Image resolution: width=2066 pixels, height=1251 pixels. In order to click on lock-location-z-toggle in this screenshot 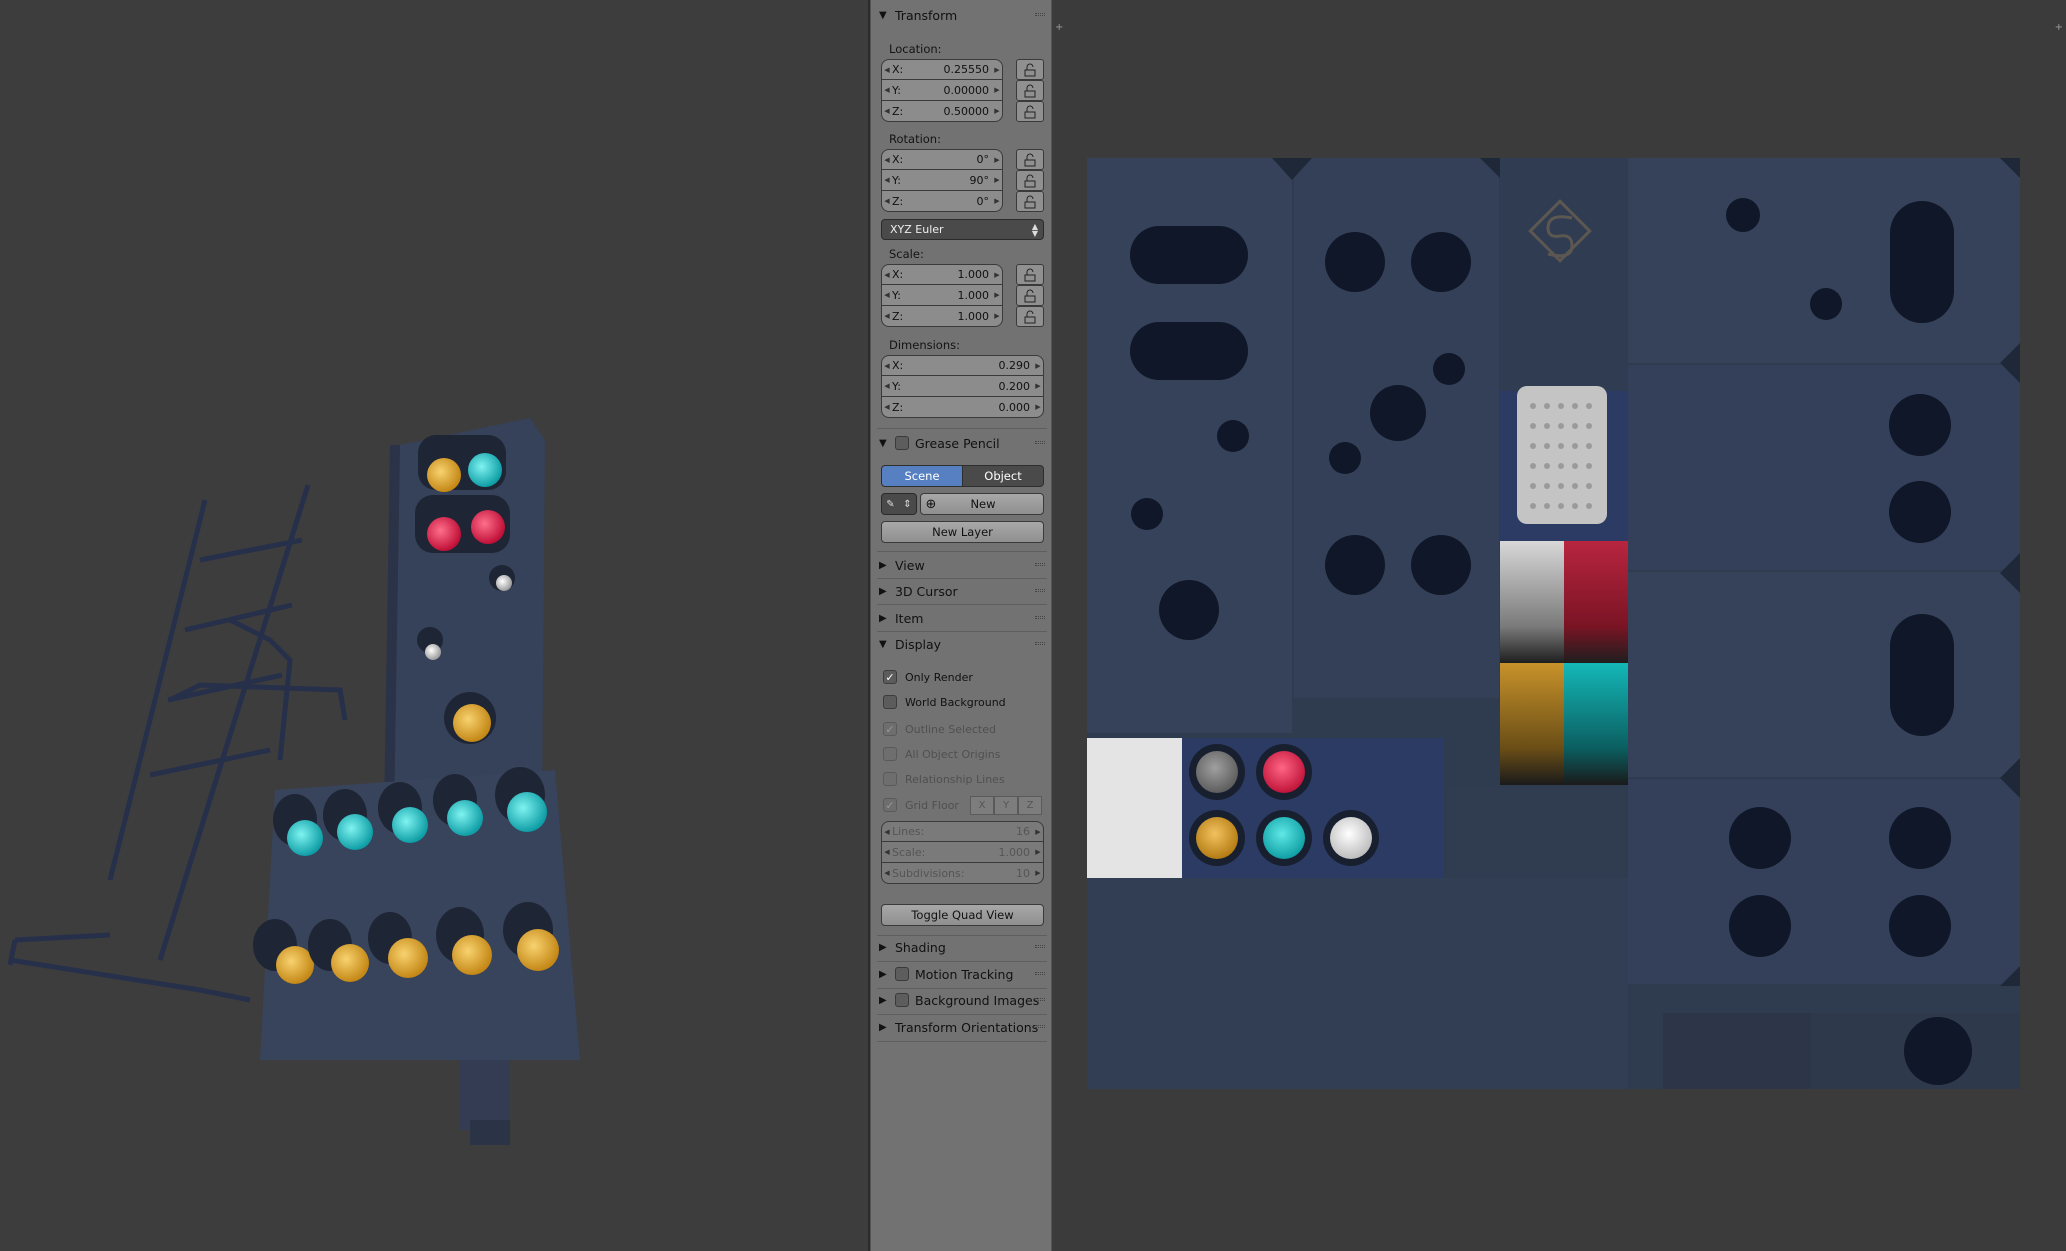, I will do `click(1030, 111)`.